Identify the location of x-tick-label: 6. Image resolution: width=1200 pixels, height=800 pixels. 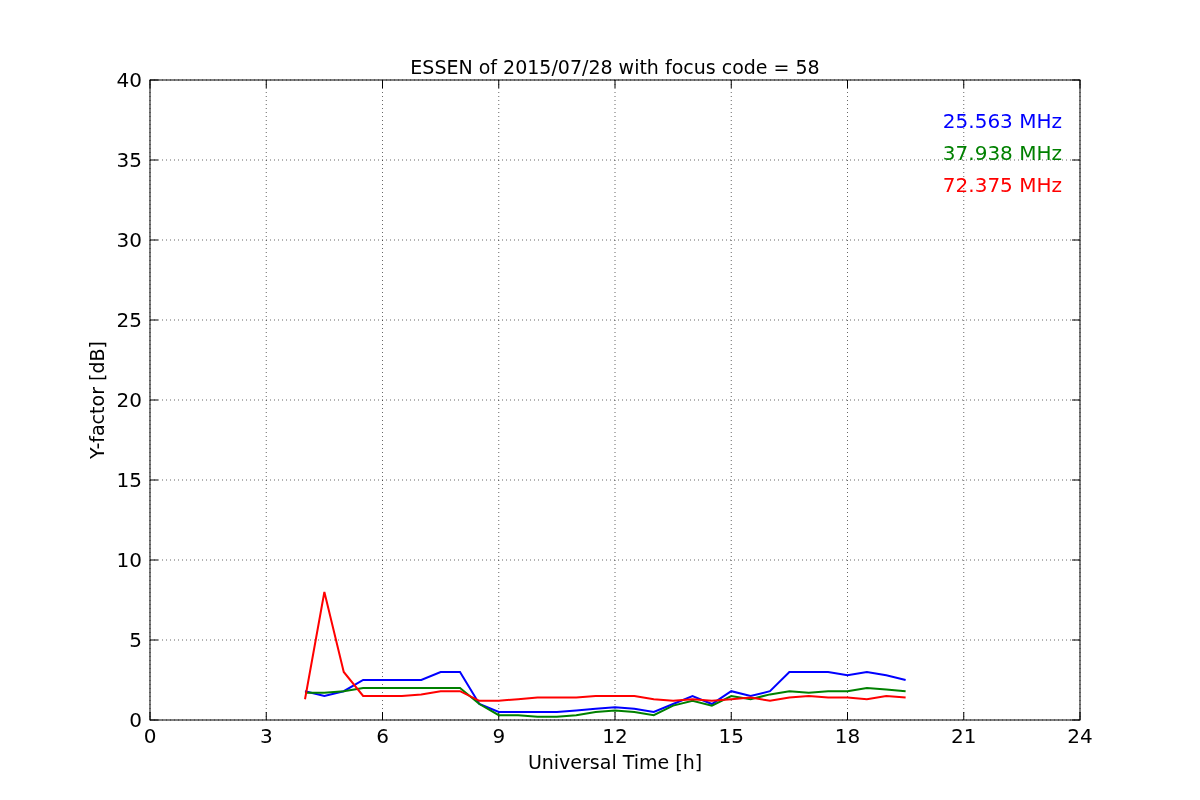
(382, 736).